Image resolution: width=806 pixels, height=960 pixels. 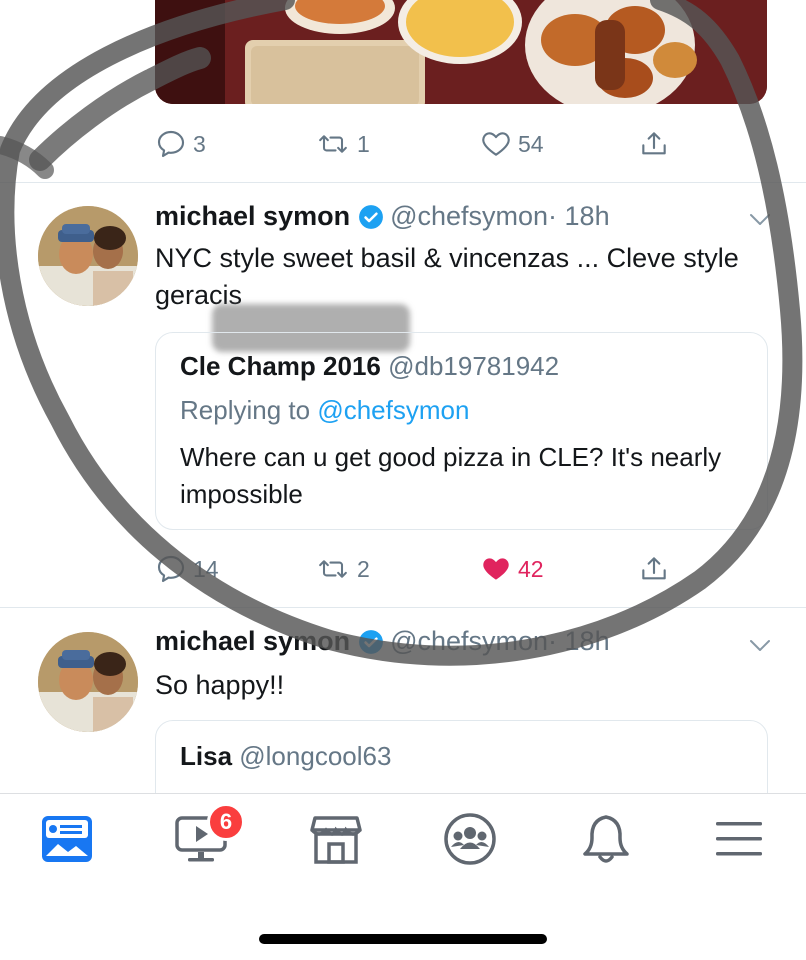 I want to click on reply-button: 14, so click(x=187, y=569).